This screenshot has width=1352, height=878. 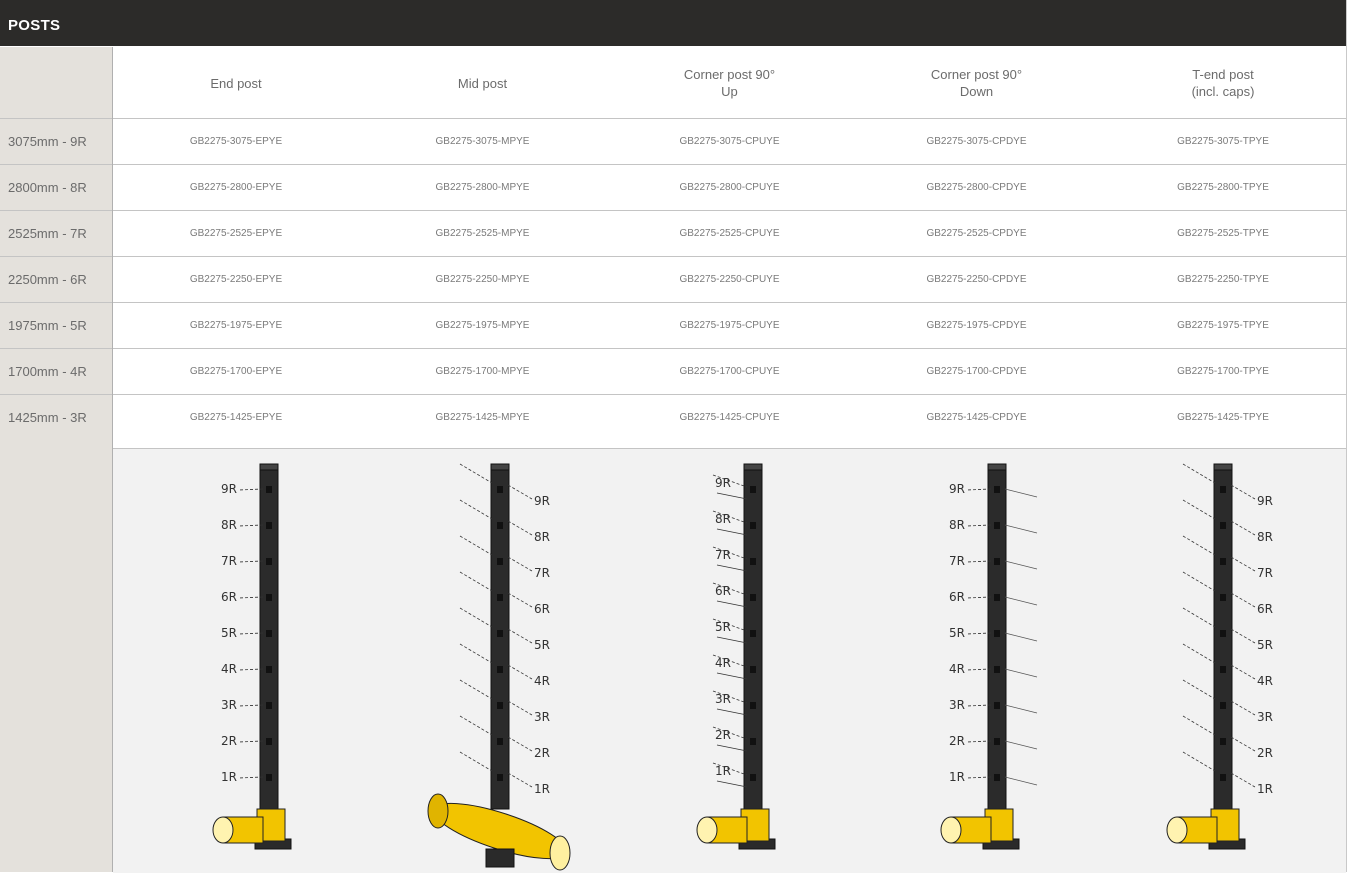 I want to click on product-code-cell: GB2275-2800-EPYE, so click(x=236, y=187).